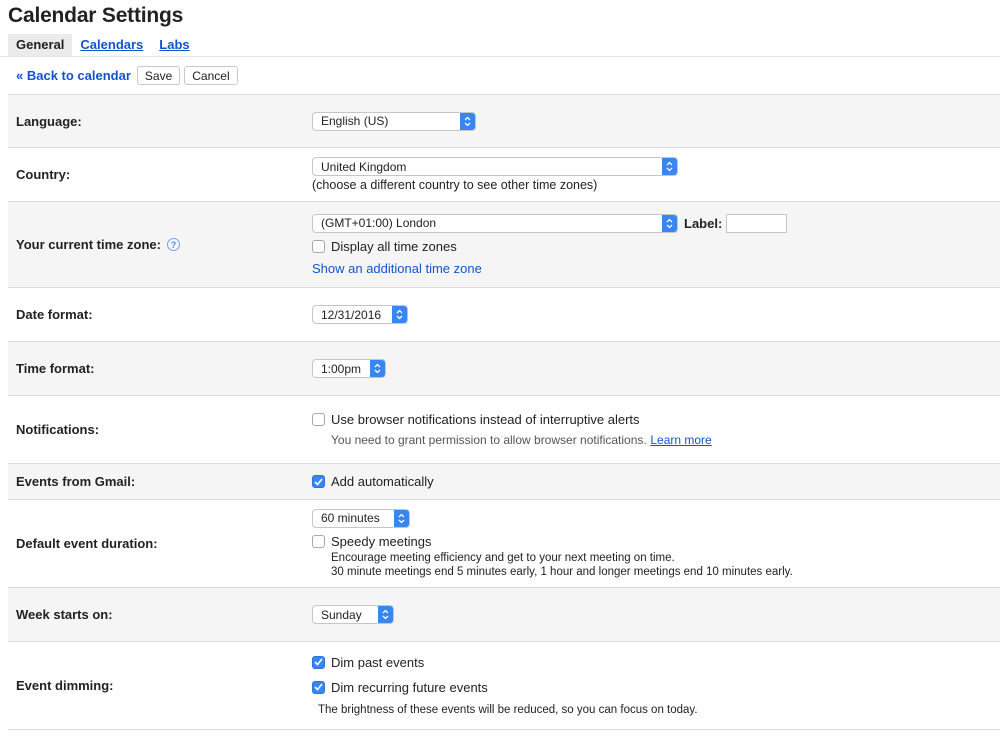 This screenshot has width=1000, height=741. What do you see at coordinates (394, 121) in the screenshot?
I see `language-select: English (US)` at bounding box center [394, 121].